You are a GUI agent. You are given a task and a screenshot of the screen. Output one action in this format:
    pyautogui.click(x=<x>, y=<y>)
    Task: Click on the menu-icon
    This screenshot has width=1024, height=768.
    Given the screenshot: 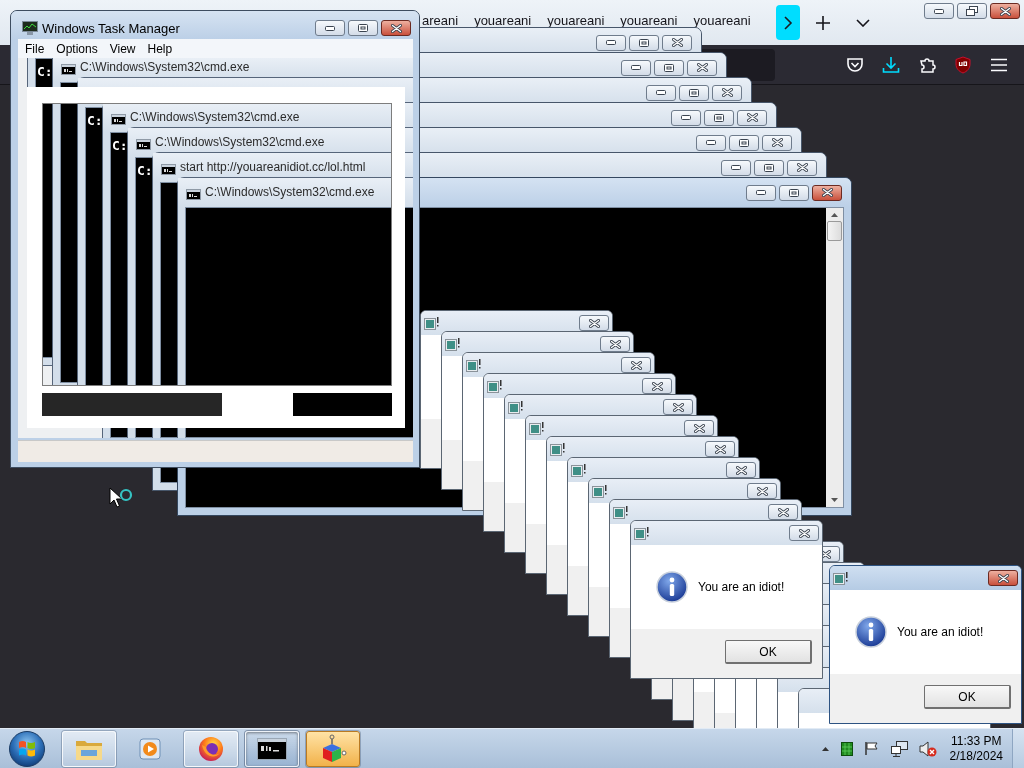 What is the action you would take?
    pyautogui.click(x=999, y=64)
    